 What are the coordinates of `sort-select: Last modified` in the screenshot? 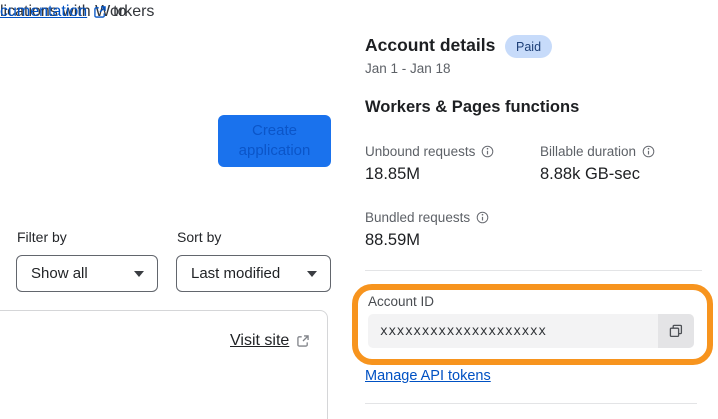 It's located at (253, 273).